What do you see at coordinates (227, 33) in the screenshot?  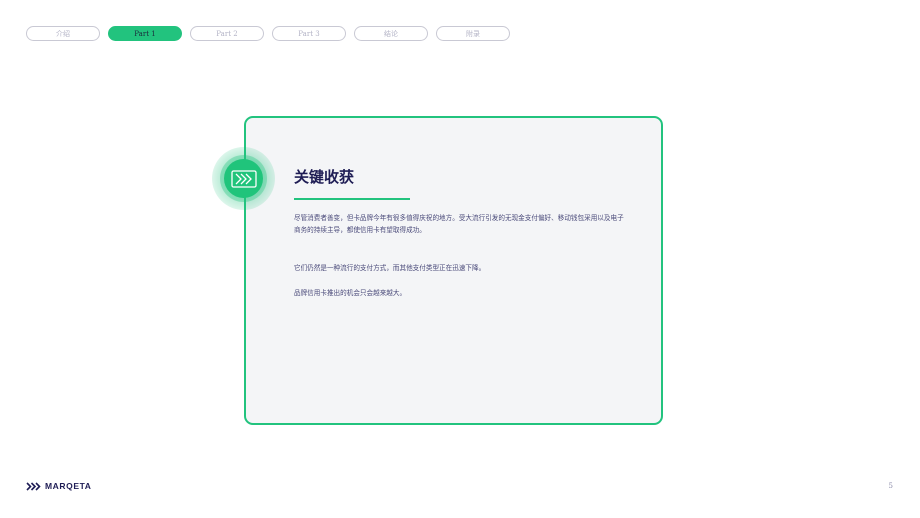 I see `tab-part-2: Part 2` at bounding box center [227, 33].